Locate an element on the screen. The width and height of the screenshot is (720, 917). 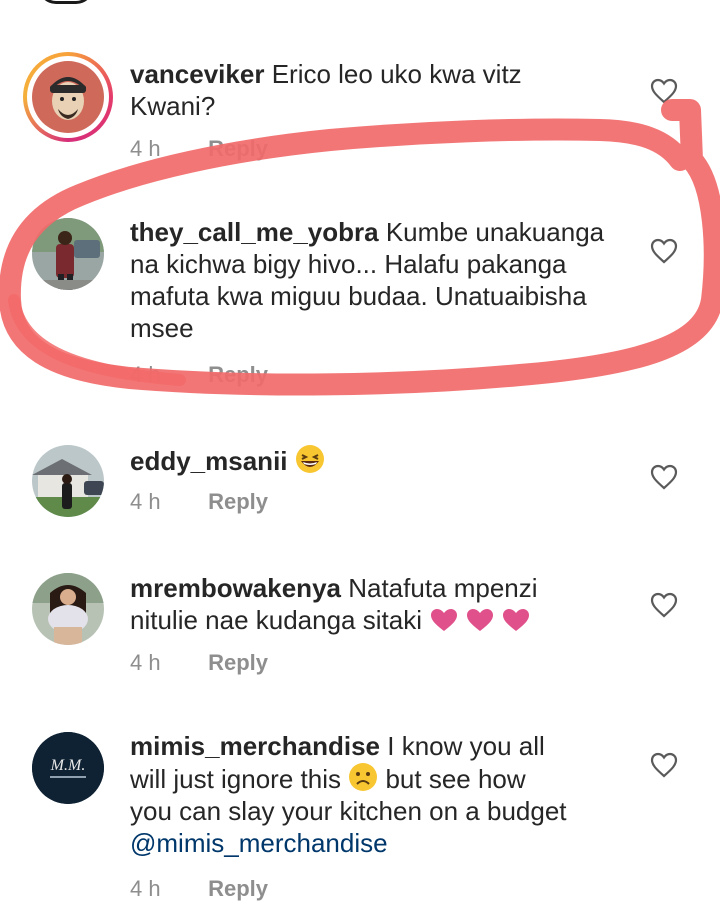
previous-avatar-edge is located at coordinates (66, 2).